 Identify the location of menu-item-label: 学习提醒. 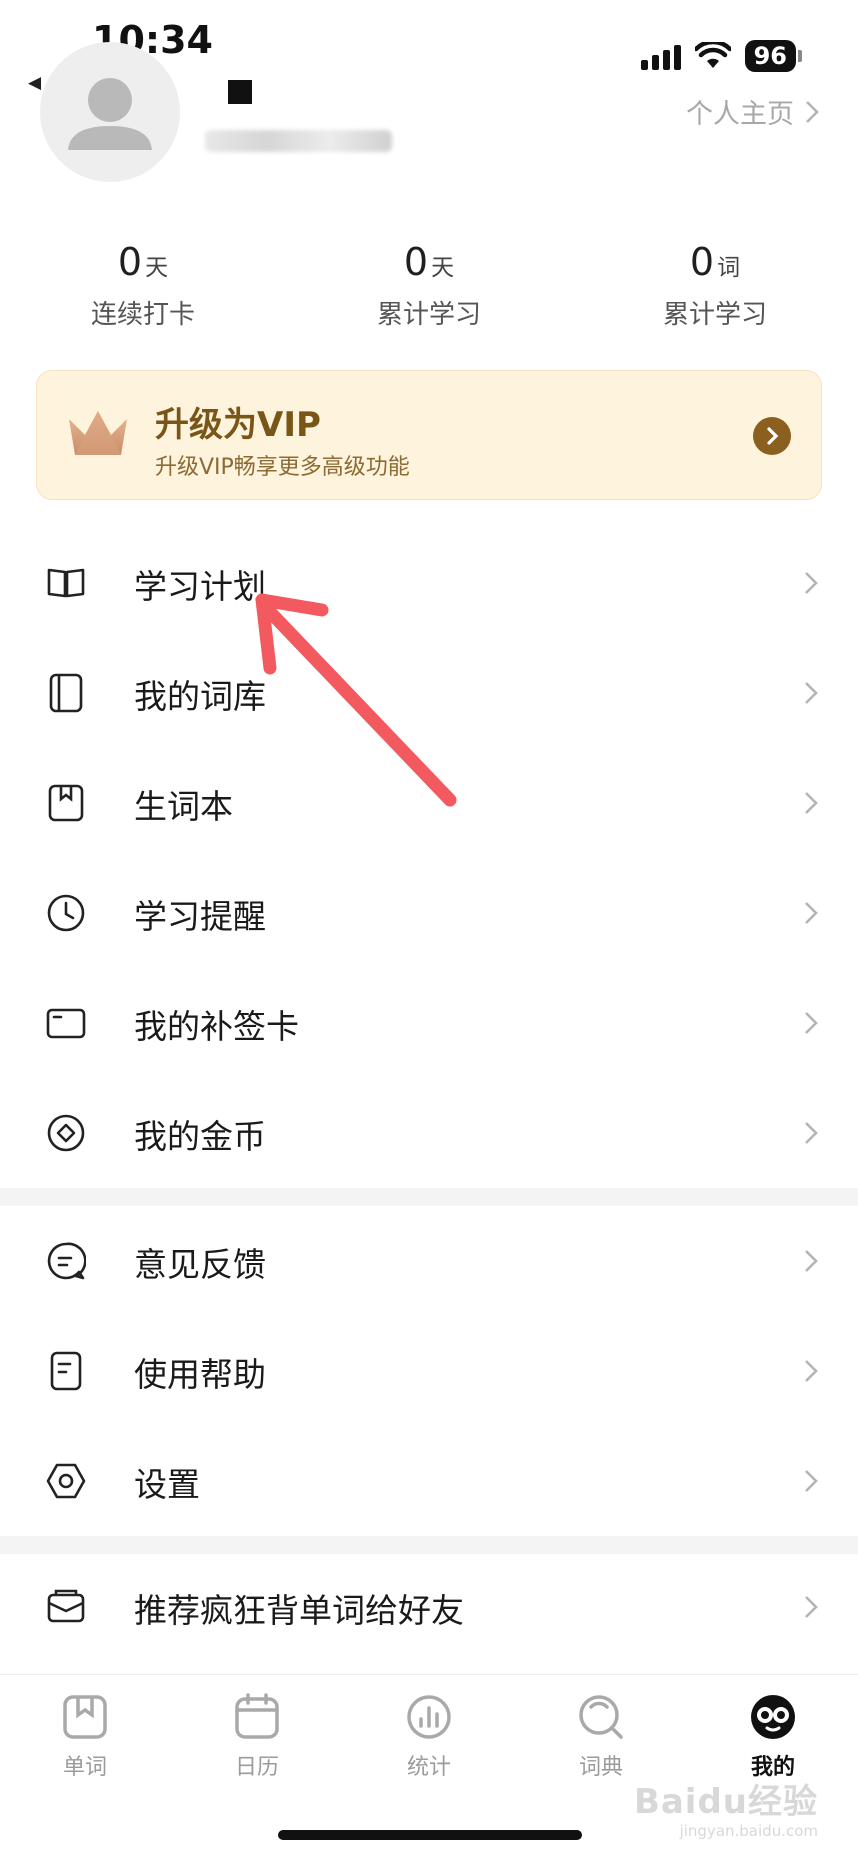
(200, 916).